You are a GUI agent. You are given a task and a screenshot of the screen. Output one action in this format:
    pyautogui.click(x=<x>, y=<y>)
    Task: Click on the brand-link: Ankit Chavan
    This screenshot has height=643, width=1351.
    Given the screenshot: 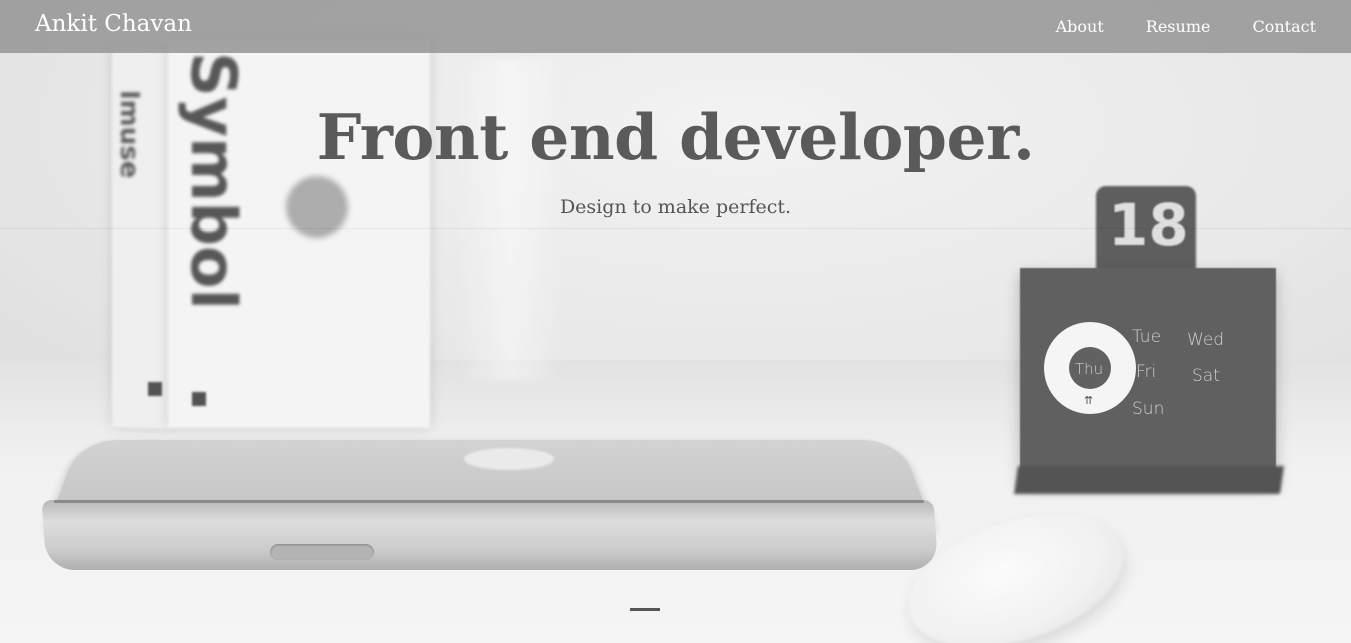 What is the action you would take?
    pyautogui.click(x=113, y=24)
    